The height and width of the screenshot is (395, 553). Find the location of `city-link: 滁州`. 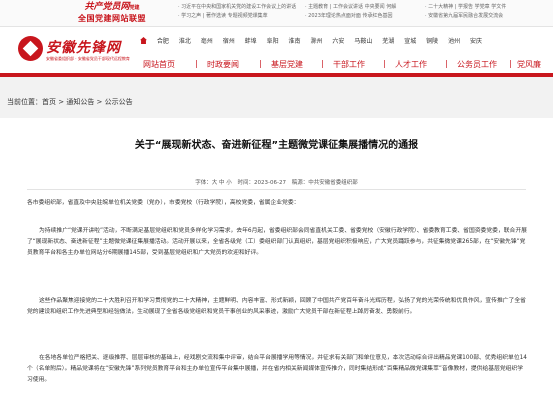

city-link: 滁州 is located at coordinates (316, 41).